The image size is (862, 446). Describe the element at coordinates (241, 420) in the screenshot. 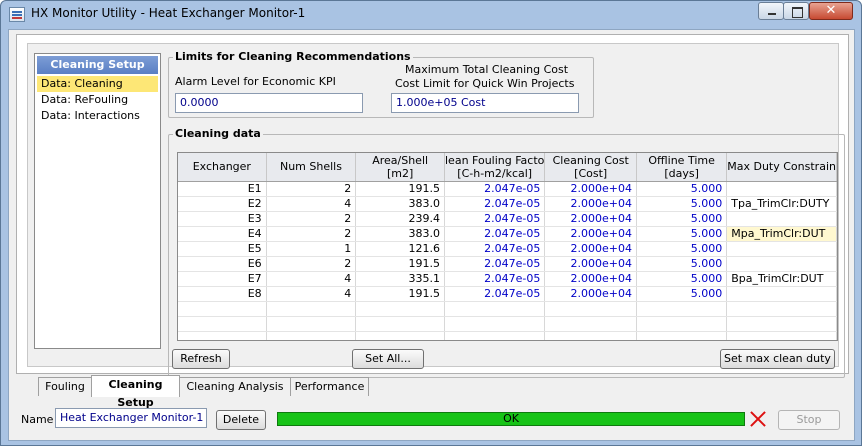

I see `delete-button: Delete` at that location.